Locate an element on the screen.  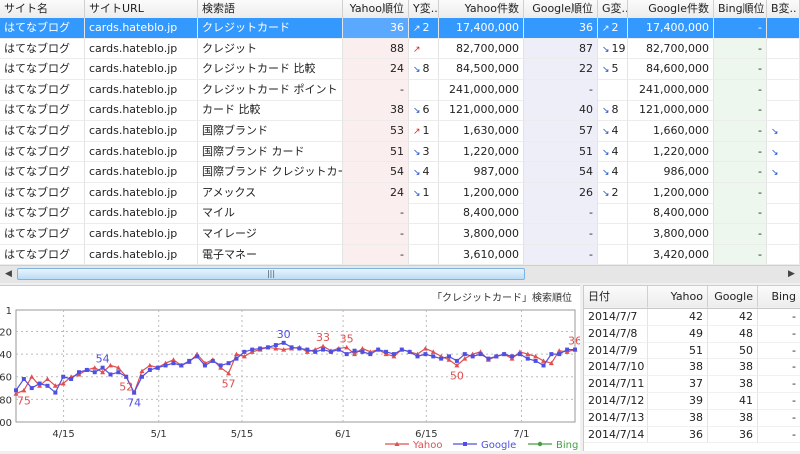
cell-google-count: 1,220,000 is located at coordinates (671, 152).